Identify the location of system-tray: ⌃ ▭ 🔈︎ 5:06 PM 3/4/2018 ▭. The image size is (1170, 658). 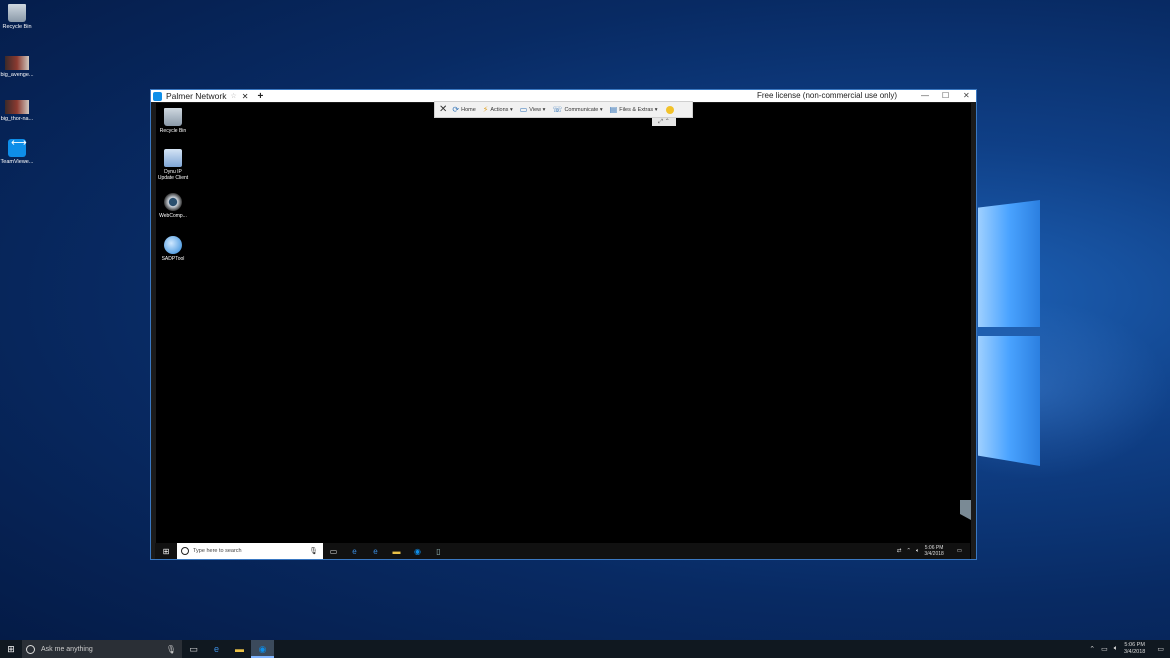
(1126, 649).